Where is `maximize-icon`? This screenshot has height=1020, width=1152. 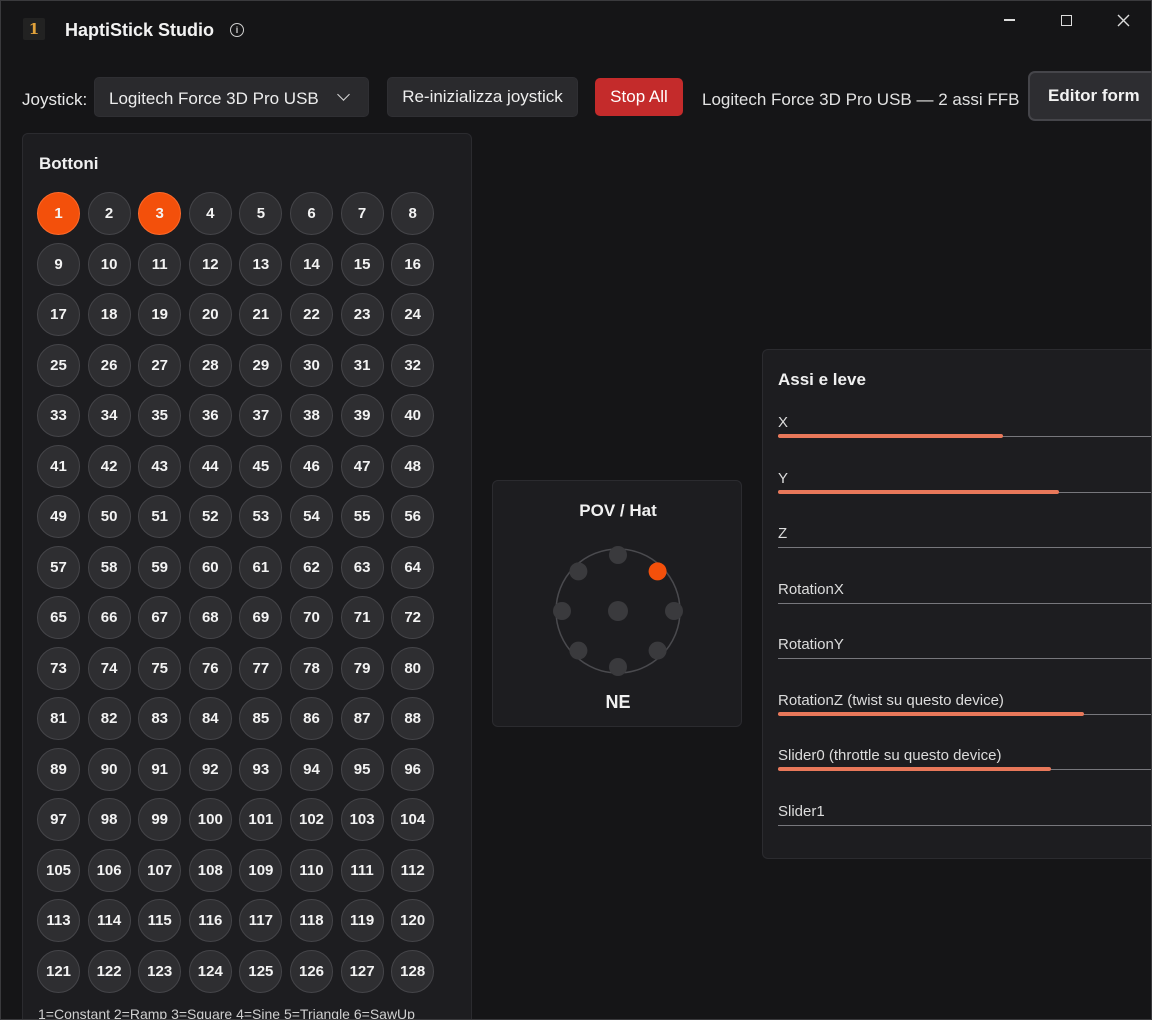 maximize-icon is located at coordinates (1066, 20).